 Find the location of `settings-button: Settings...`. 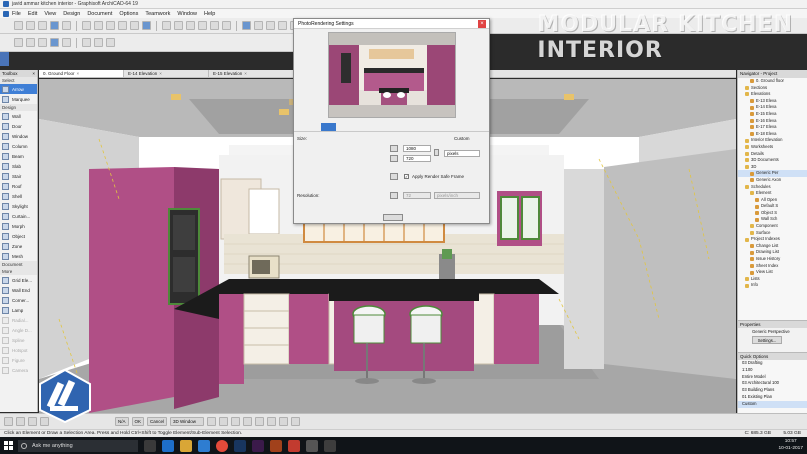

settings-button: Settings... is located at coordinates (767, 340).